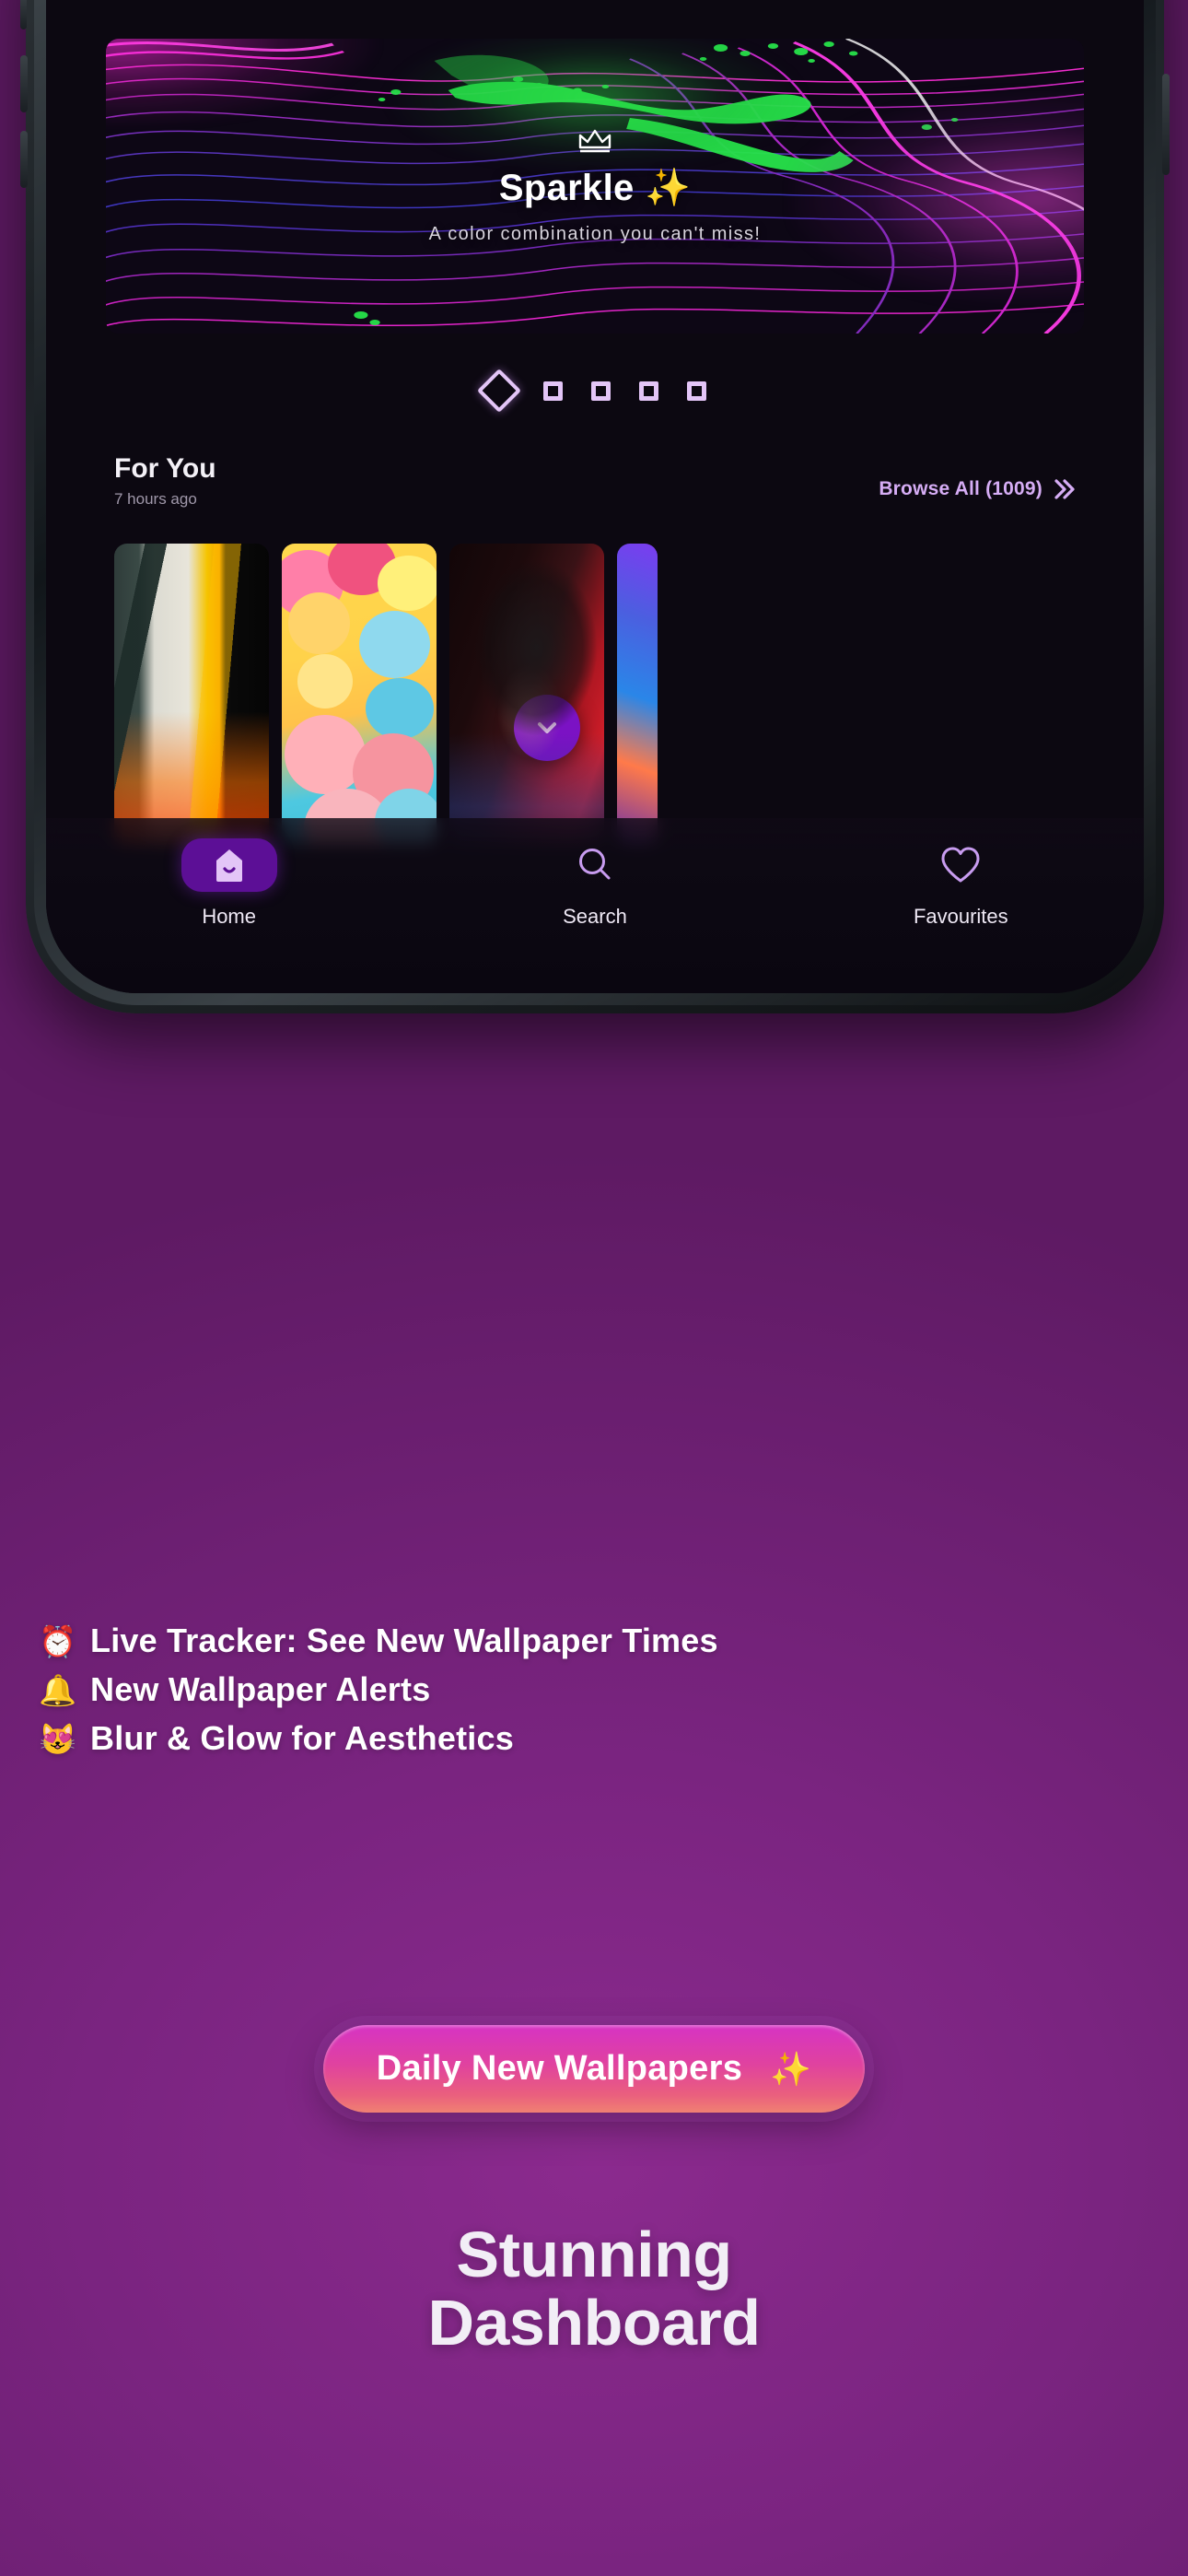 This screenshot has width=1188, height=2576. I want to click on search-icon, so click(594, 864).